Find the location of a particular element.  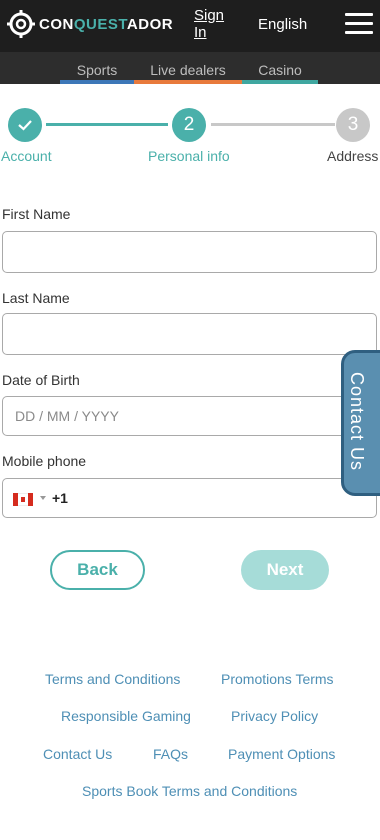

first-name-input is located at coordinates (189, 252).